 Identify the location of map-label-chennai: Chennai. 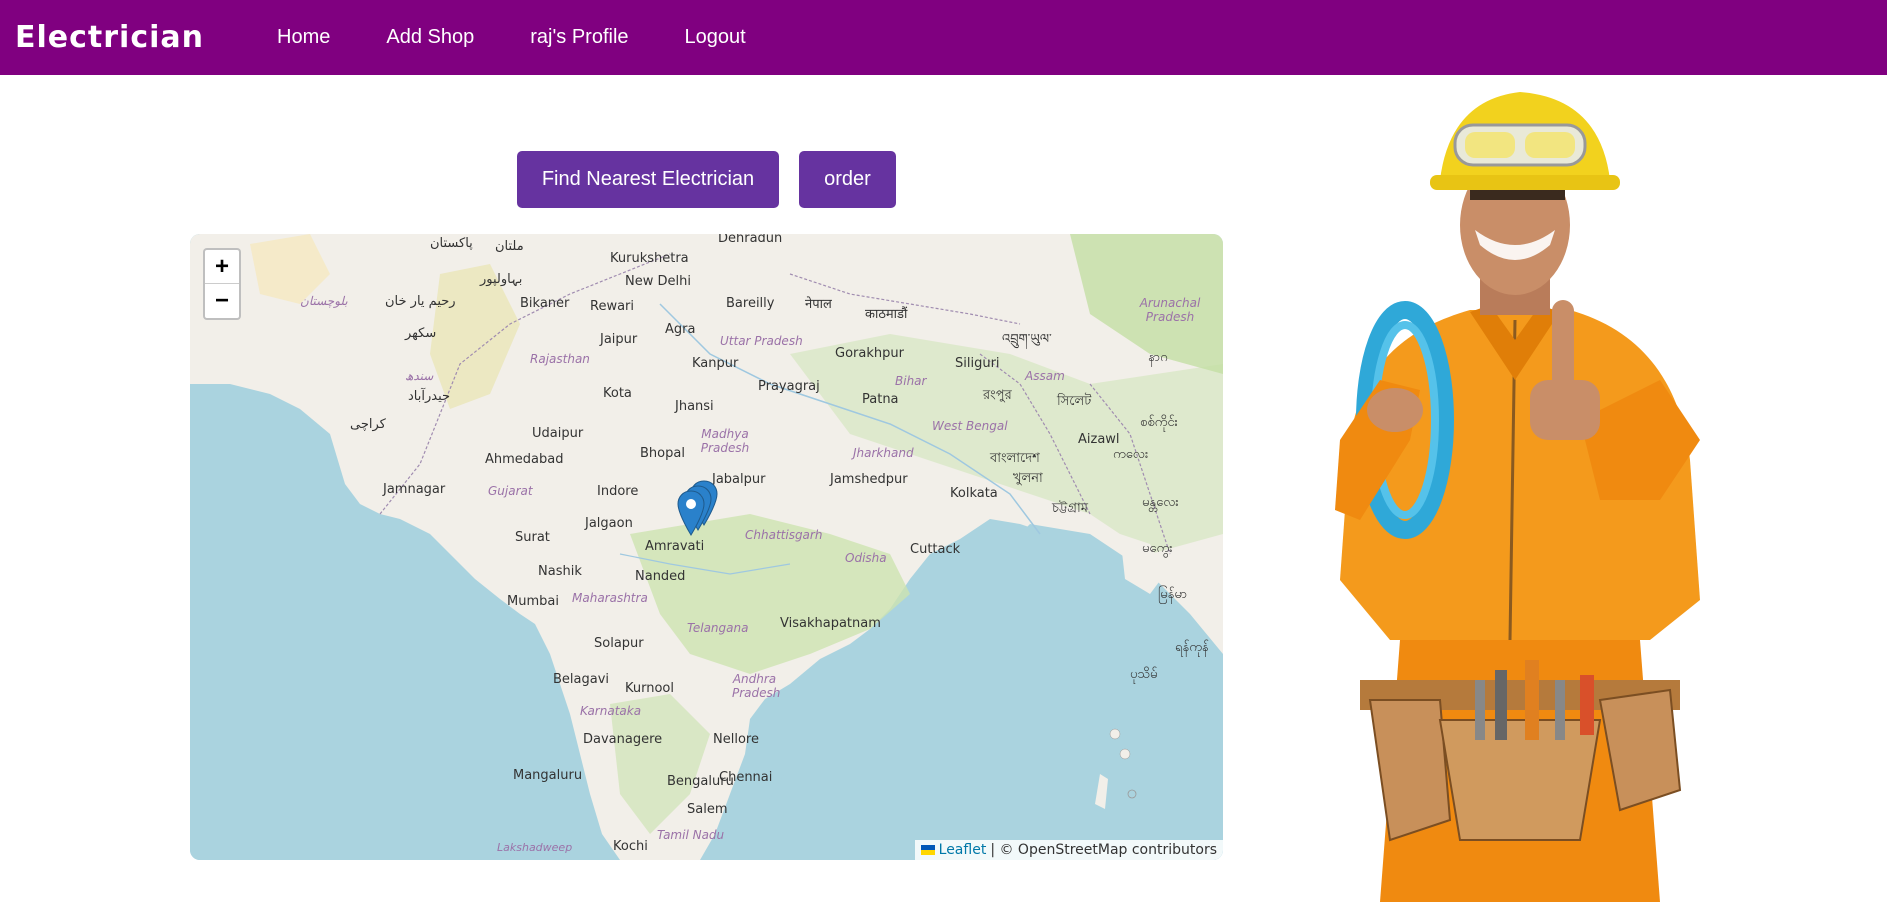
(746, 777).